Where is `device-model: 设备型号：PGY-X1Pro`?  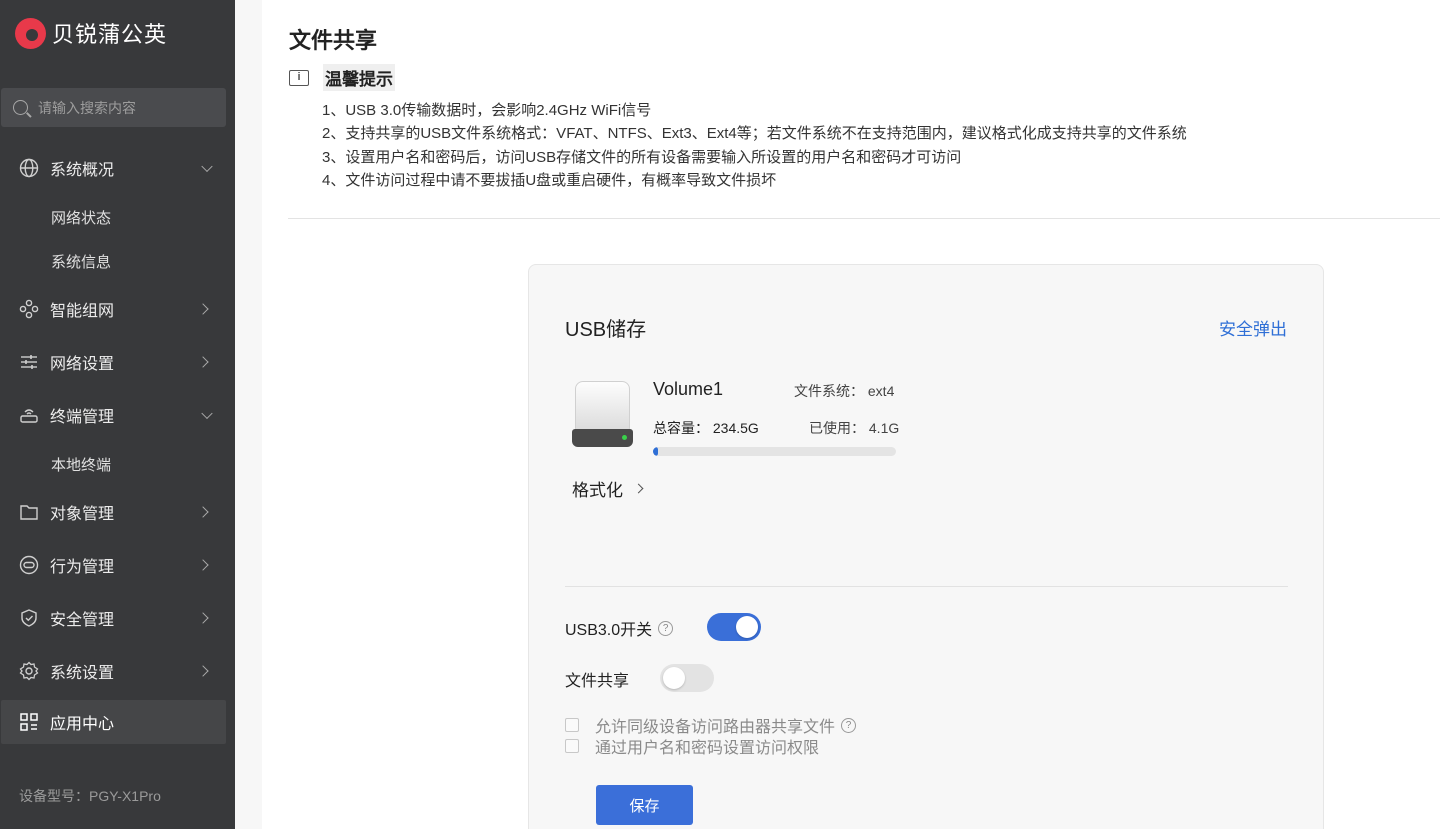
device-model: 设备型号：PGY-X1Pro is located at coordinates (90, 796).